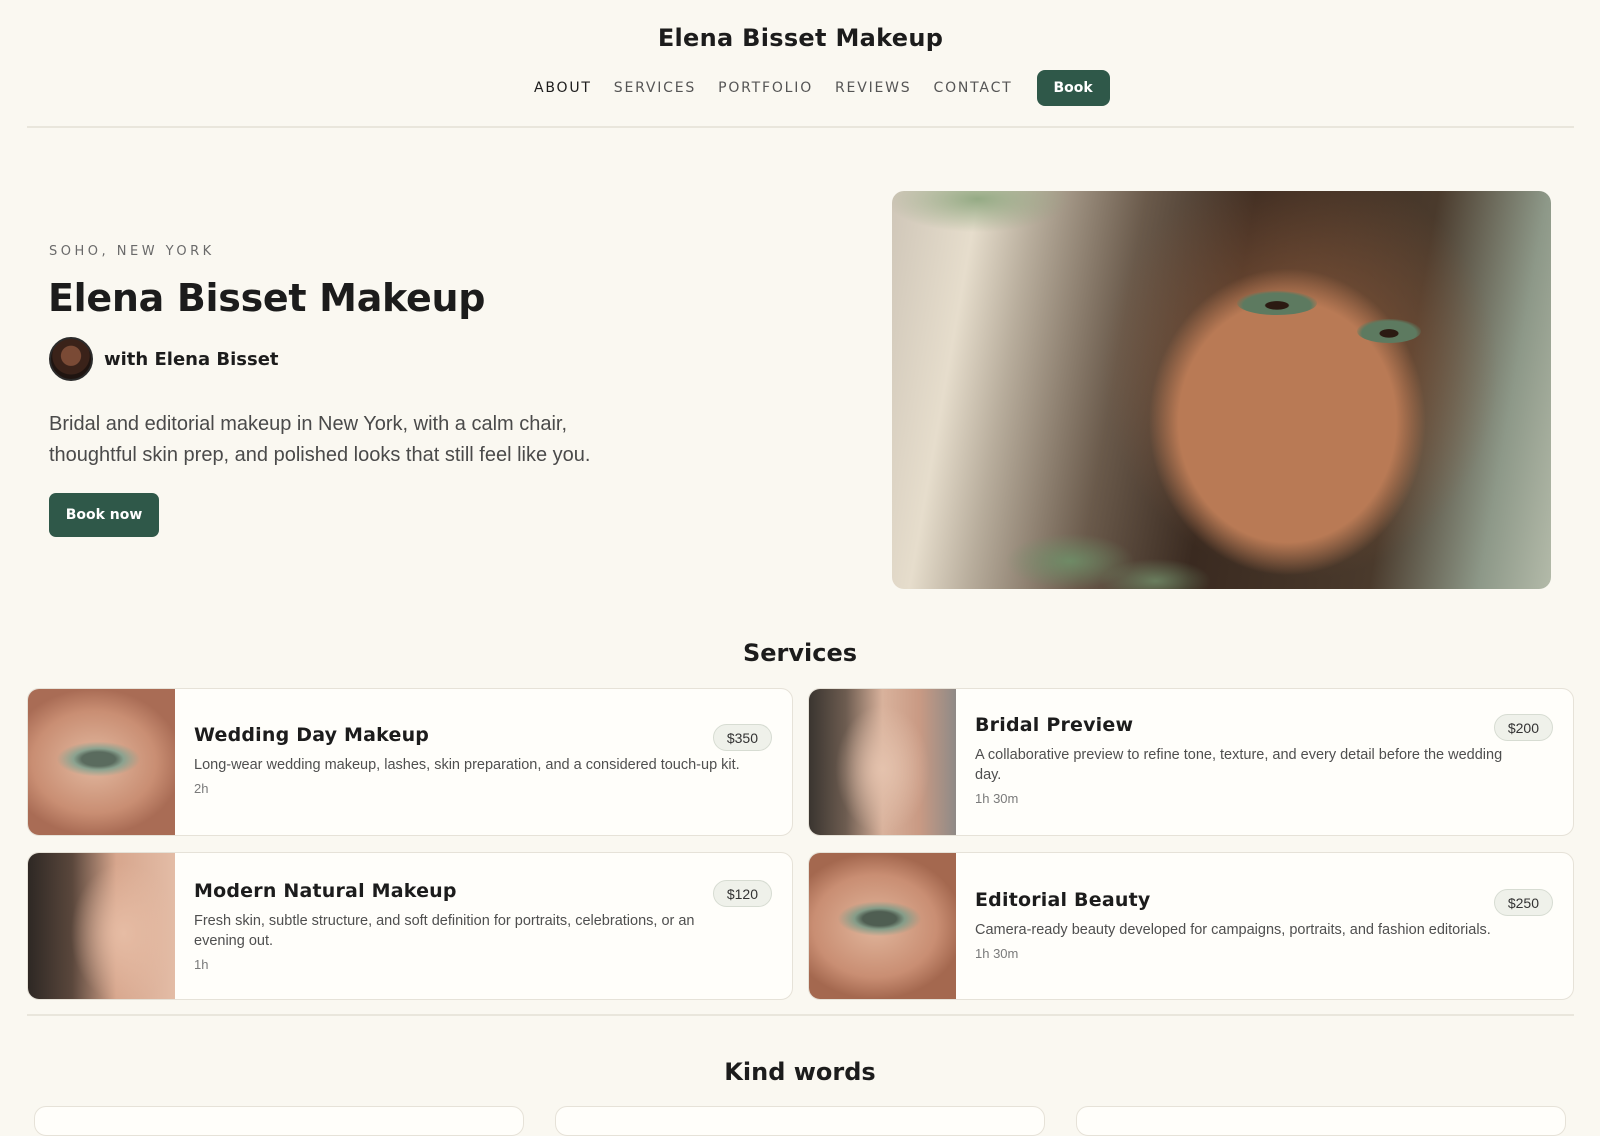 Image resolution: width=1600 pixels, height=1136 pixels. What do you see at coordinates (800, 653) in the screenshot?
I see `services-heading: Services` at bounding box center [800, 653].